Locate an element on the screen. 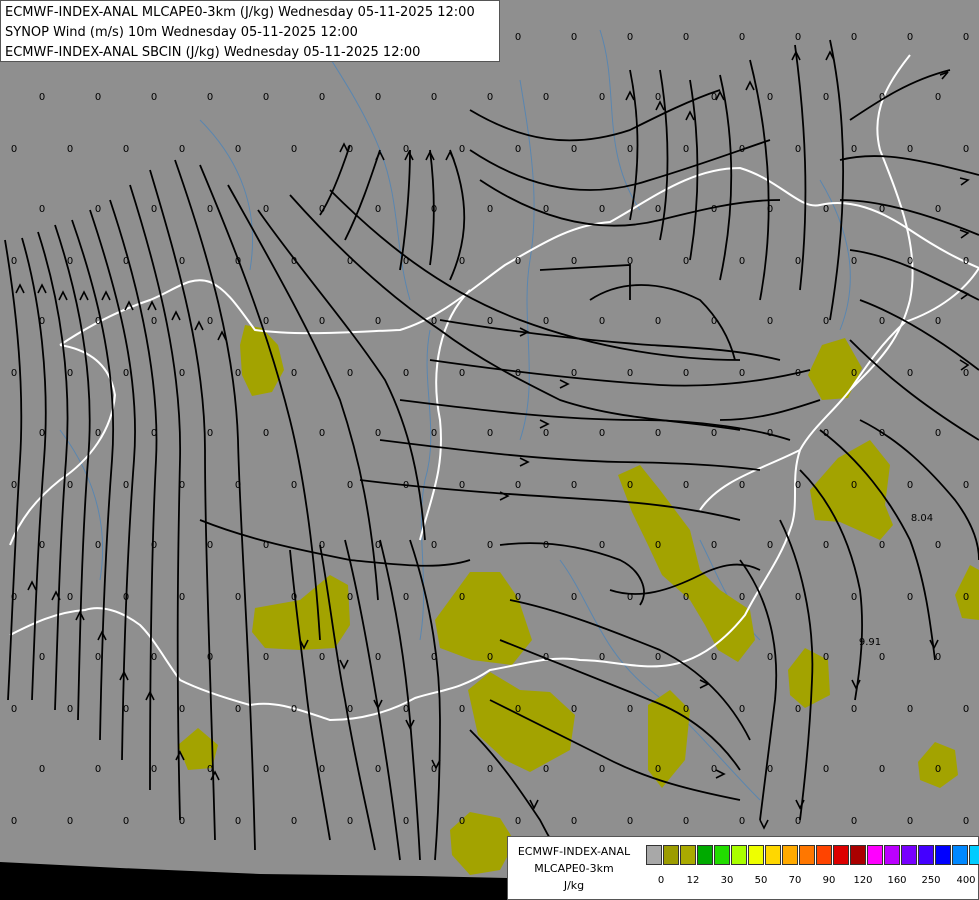 This screenshot has height=900, width=979. legend-tick-label: 70 is located at coordinates (795, 880).